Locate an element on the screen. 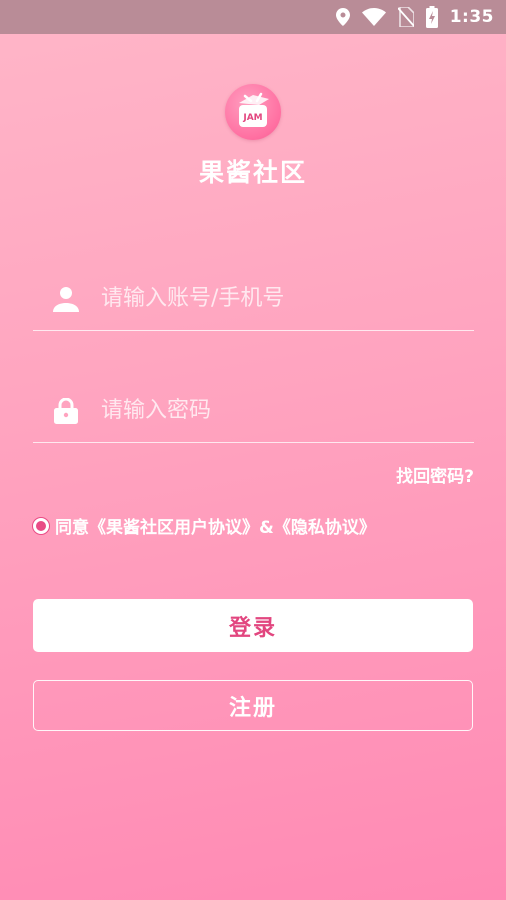  forgot-password-link: 找回密码? is located at coordinates (435, 474).